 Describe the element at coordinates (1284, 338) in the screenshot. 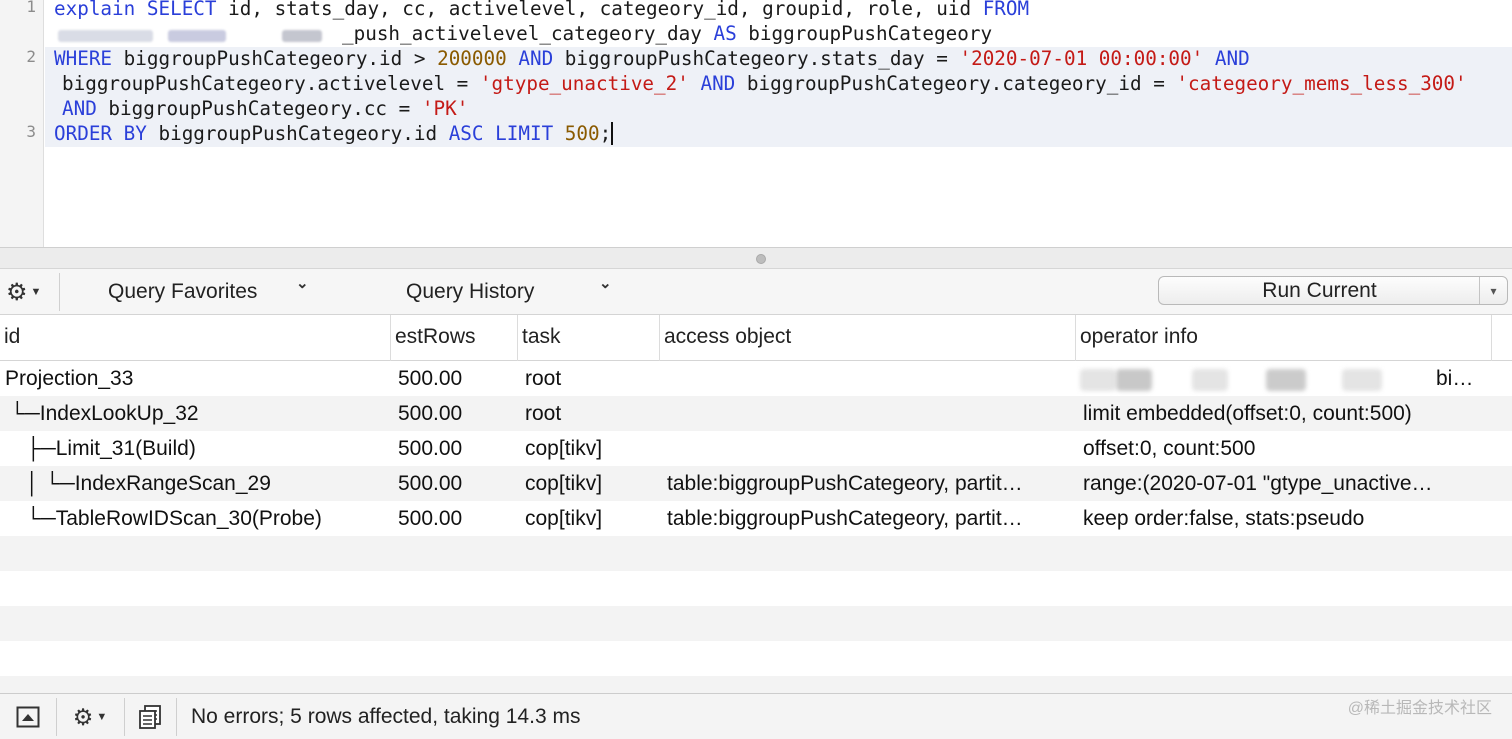

I see `column-header-operator-info: operator info` at that location.